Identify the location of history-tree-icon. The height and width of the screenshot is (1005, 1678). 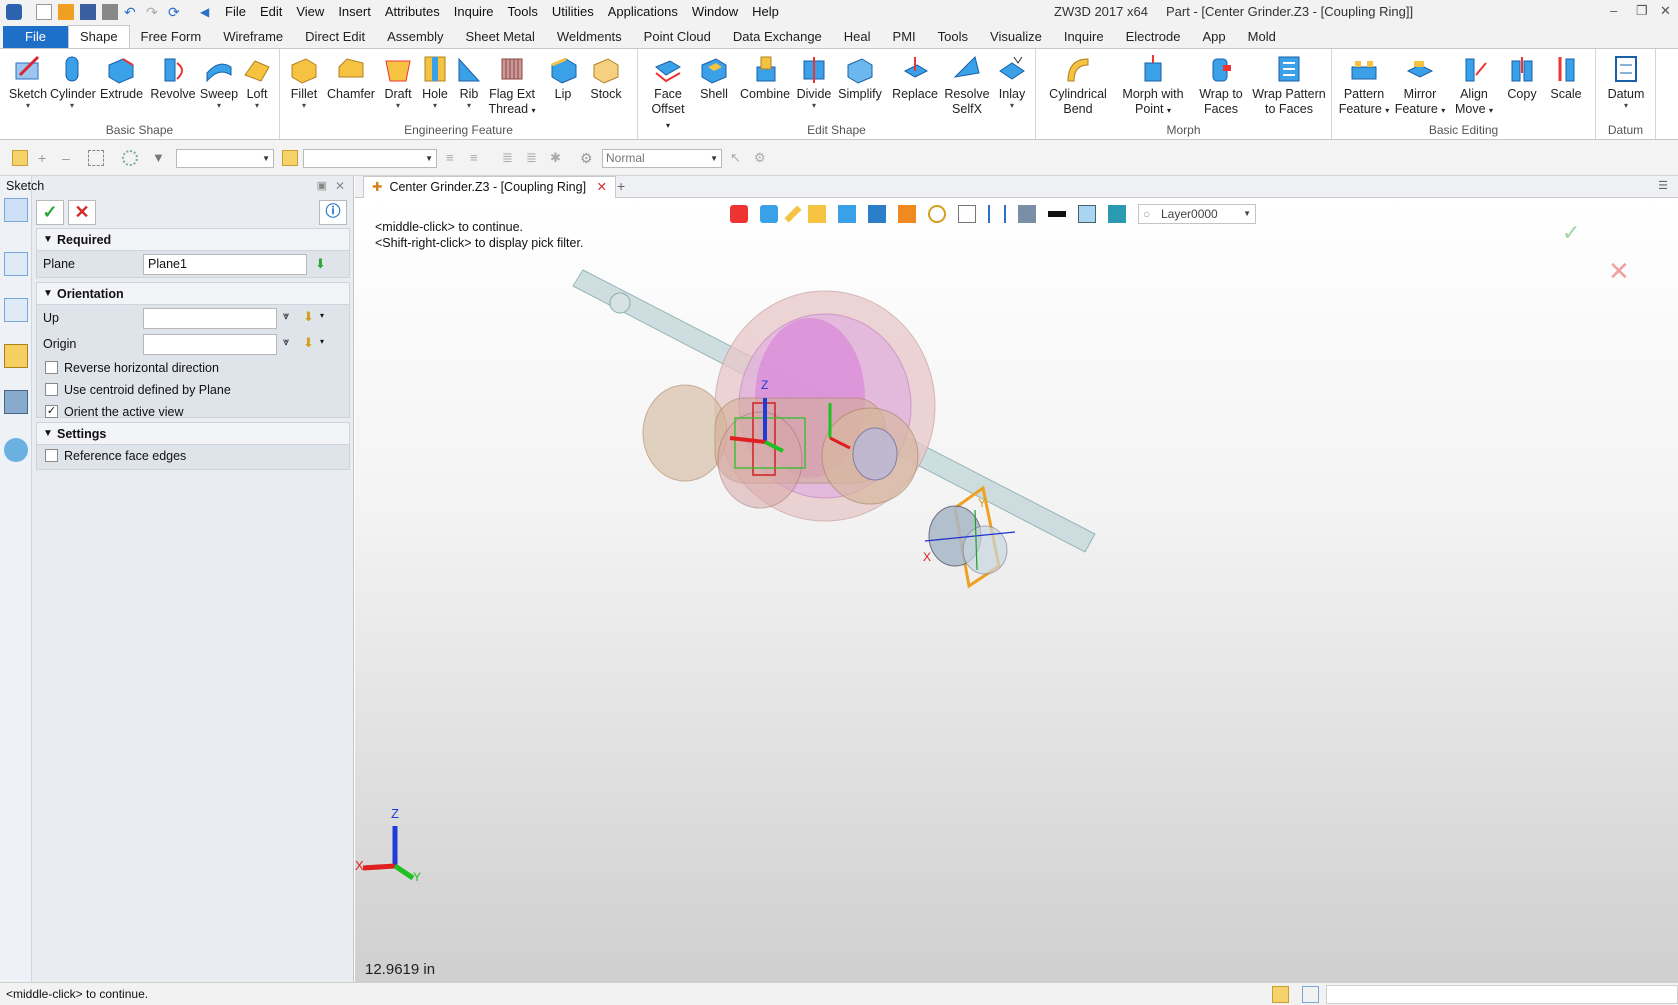
(16, 264).